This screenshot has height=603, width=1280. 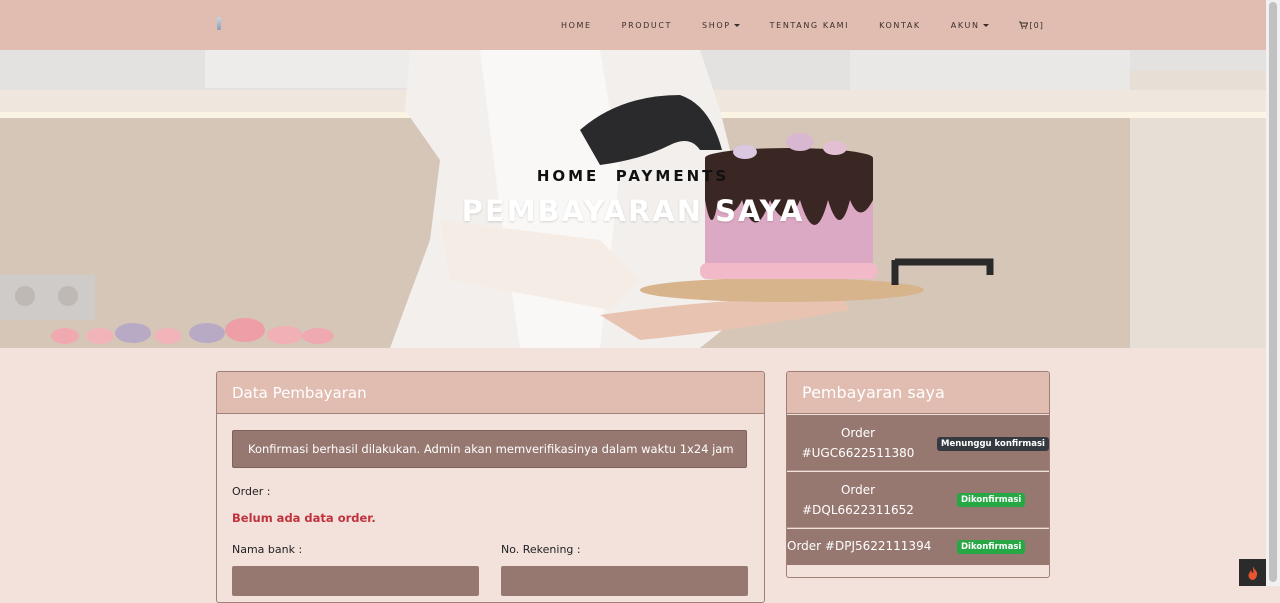 I want to click on nav-item-kontak: KONTAK, so click(x=900, y=25).